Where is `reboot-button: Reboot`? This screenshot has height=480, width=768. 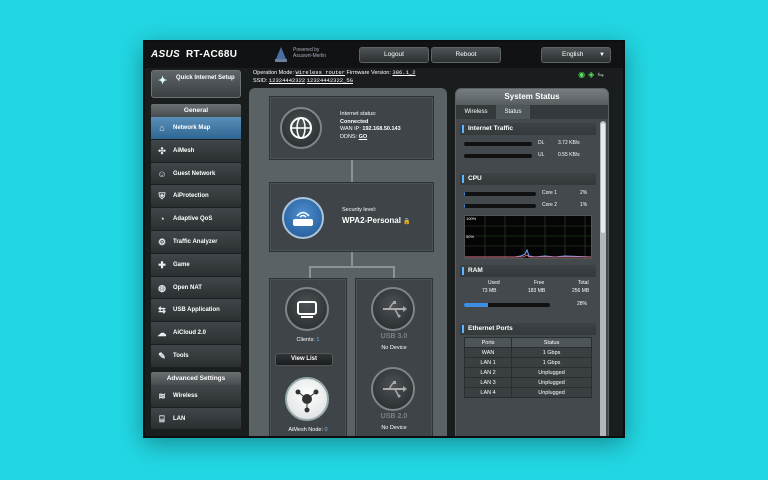 reboot-button: Reboot is located at coordinates (466, 55).